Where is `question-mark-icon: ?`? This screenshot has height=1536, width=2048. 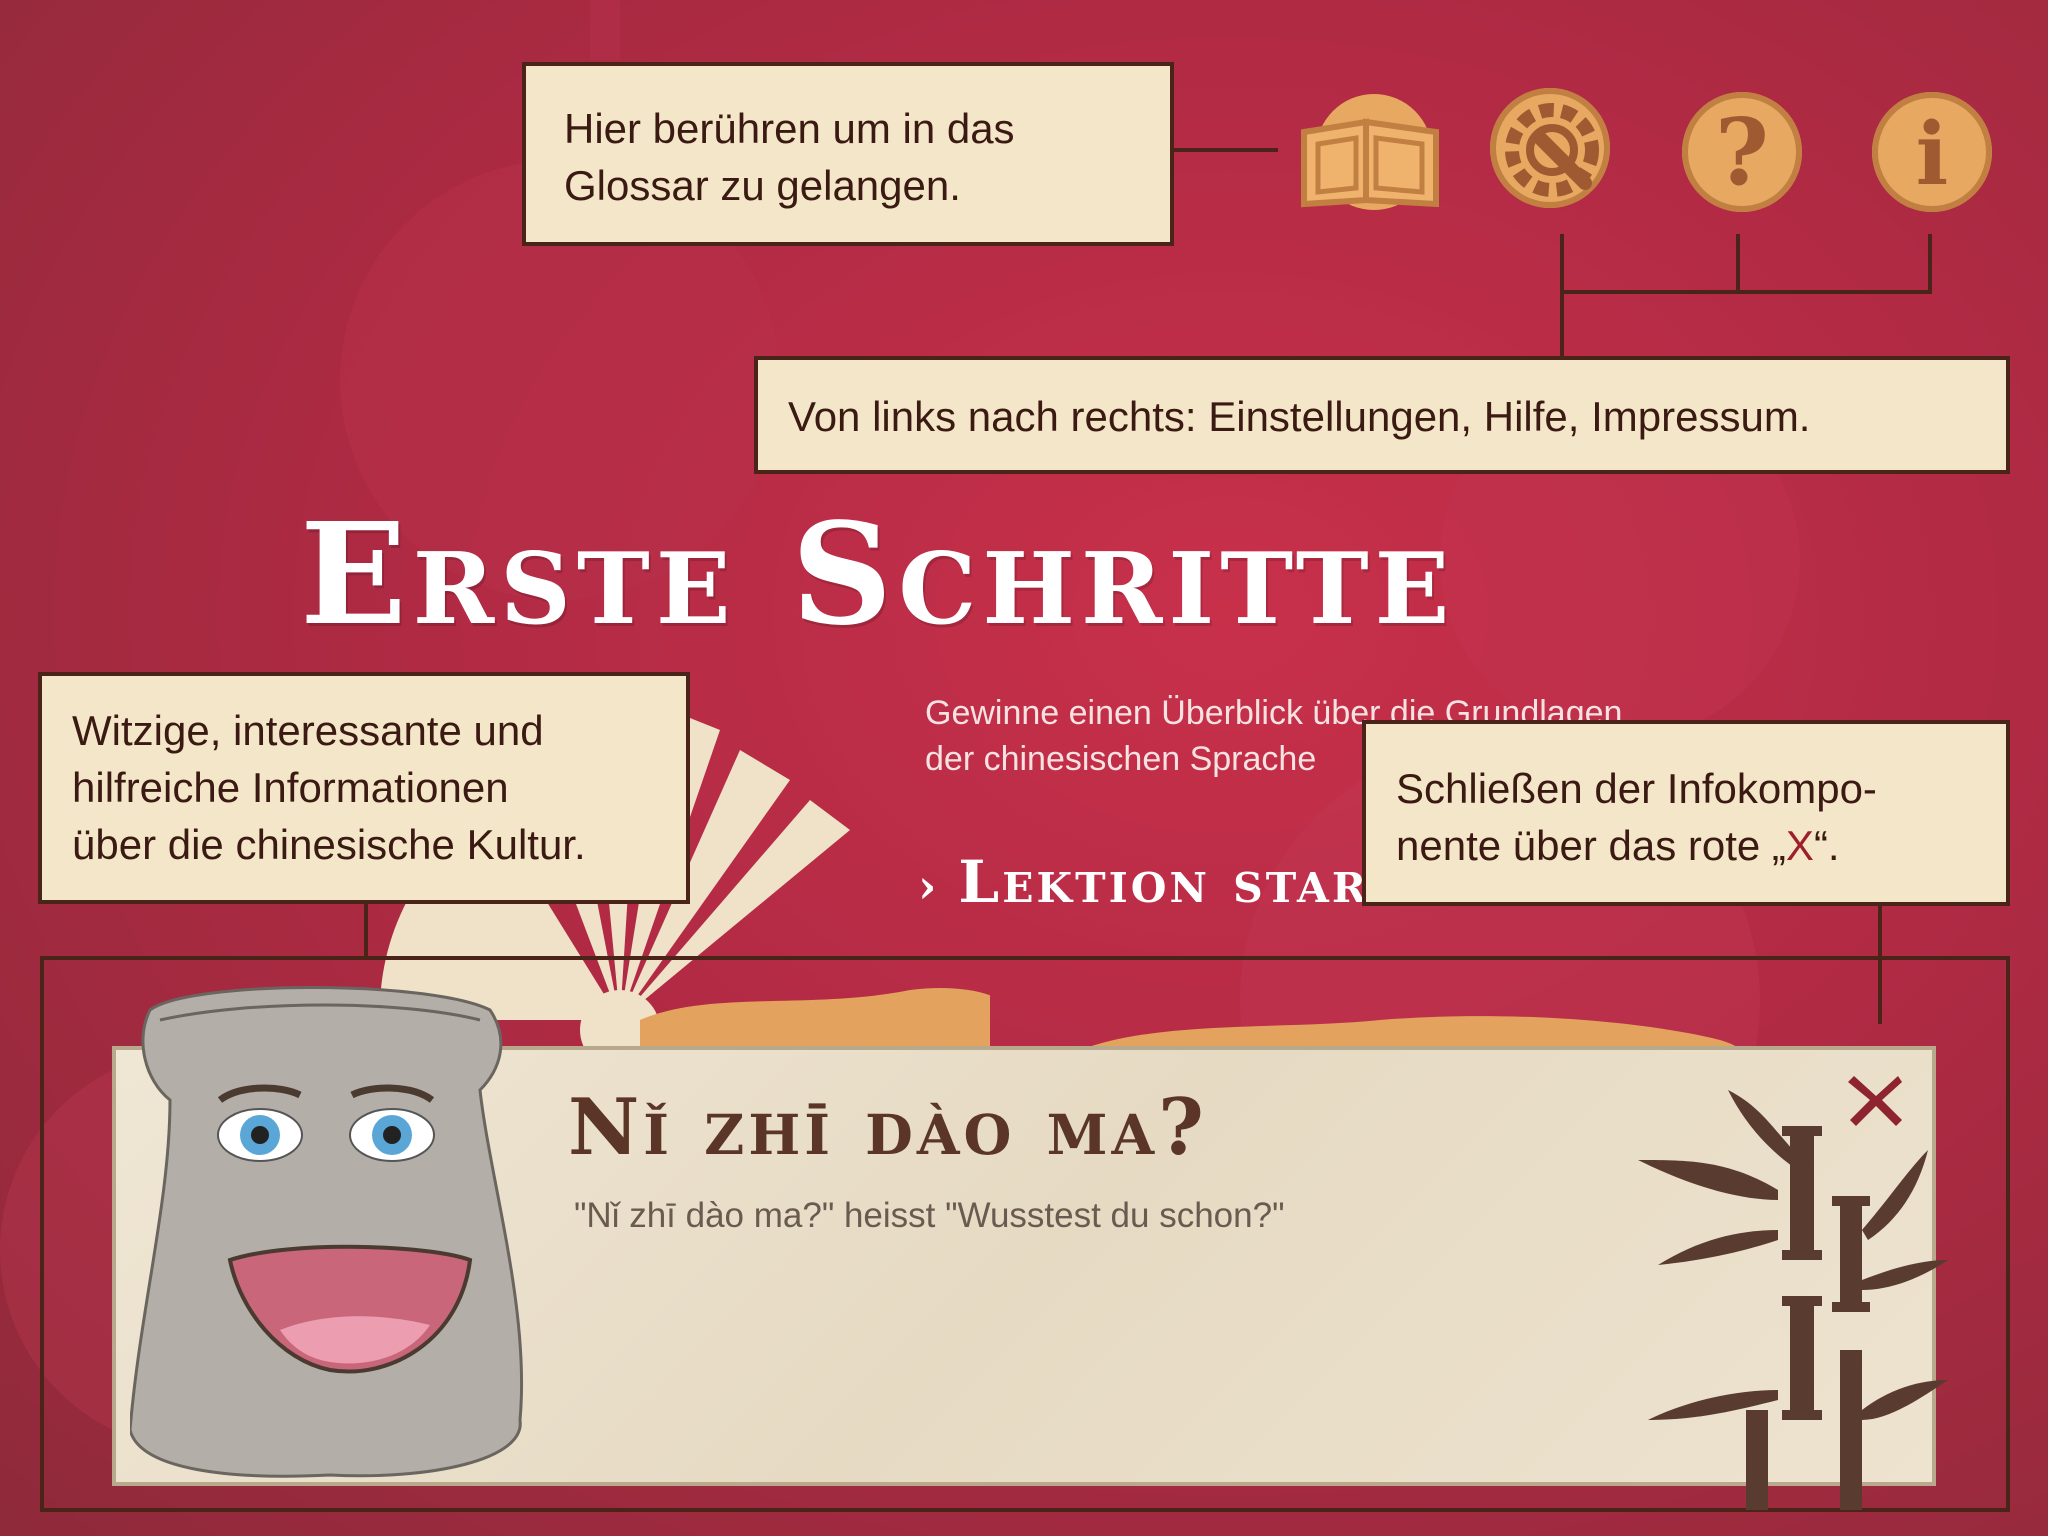
question-mark-icon: ? is located at coordinates (1742, 152).